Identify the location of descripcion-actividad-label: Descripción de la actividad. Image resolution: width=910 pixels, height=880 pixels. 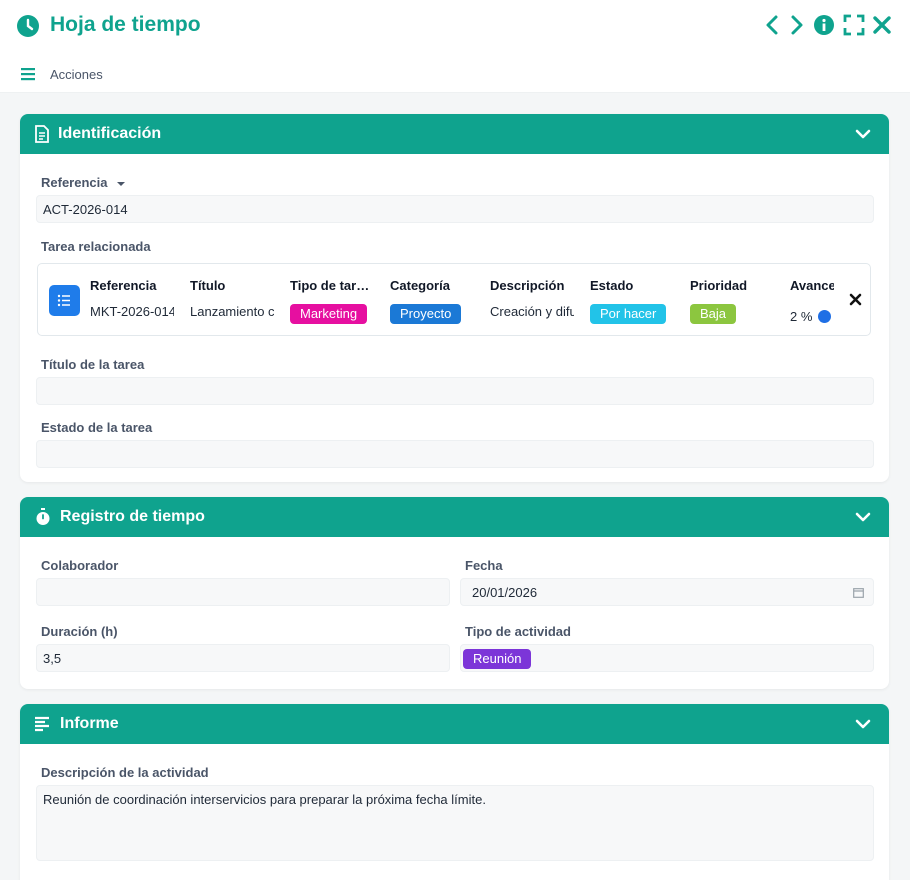
(125, 772).